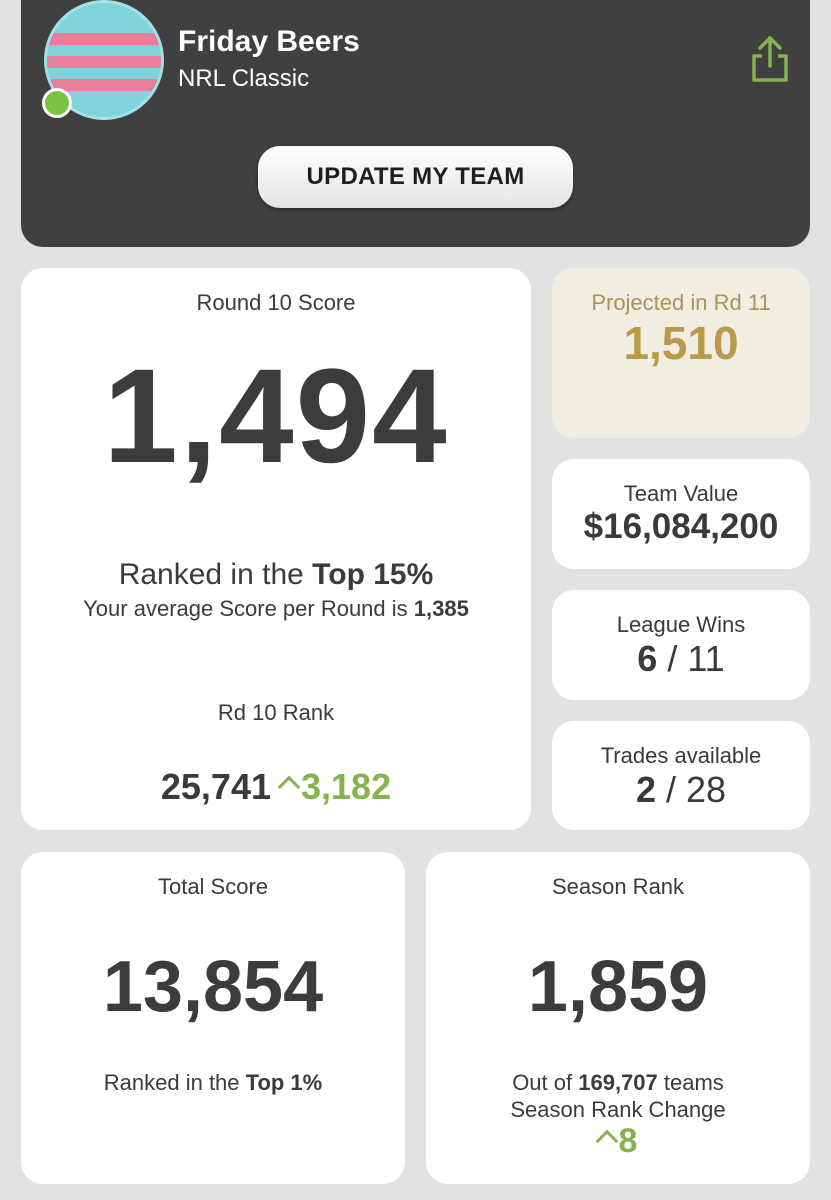 The image size is (831, 1200). I want to click on projected-label: Projected in Rd 11, so click(681, 302).